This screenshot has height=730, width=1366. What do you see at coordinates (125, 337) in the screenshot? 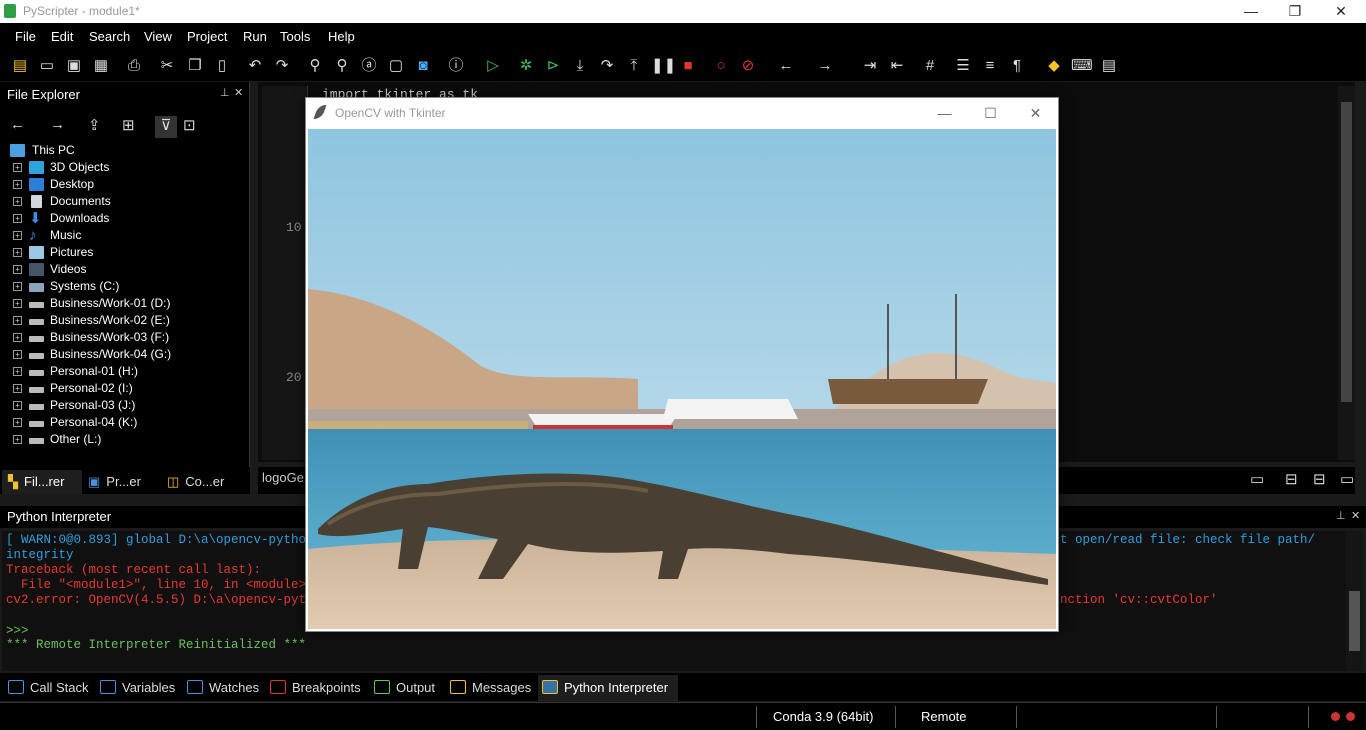
I see `tree-item: + Business/Work-03 (F:)` at bounding box center [125, 337].